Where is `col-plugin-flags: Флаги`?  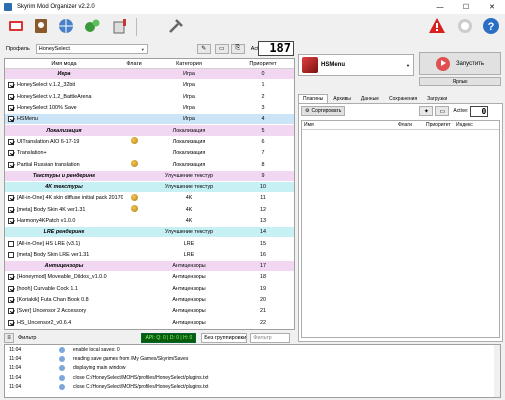
col-plugin-flags: Флаги is located at coordinates (412, 125).